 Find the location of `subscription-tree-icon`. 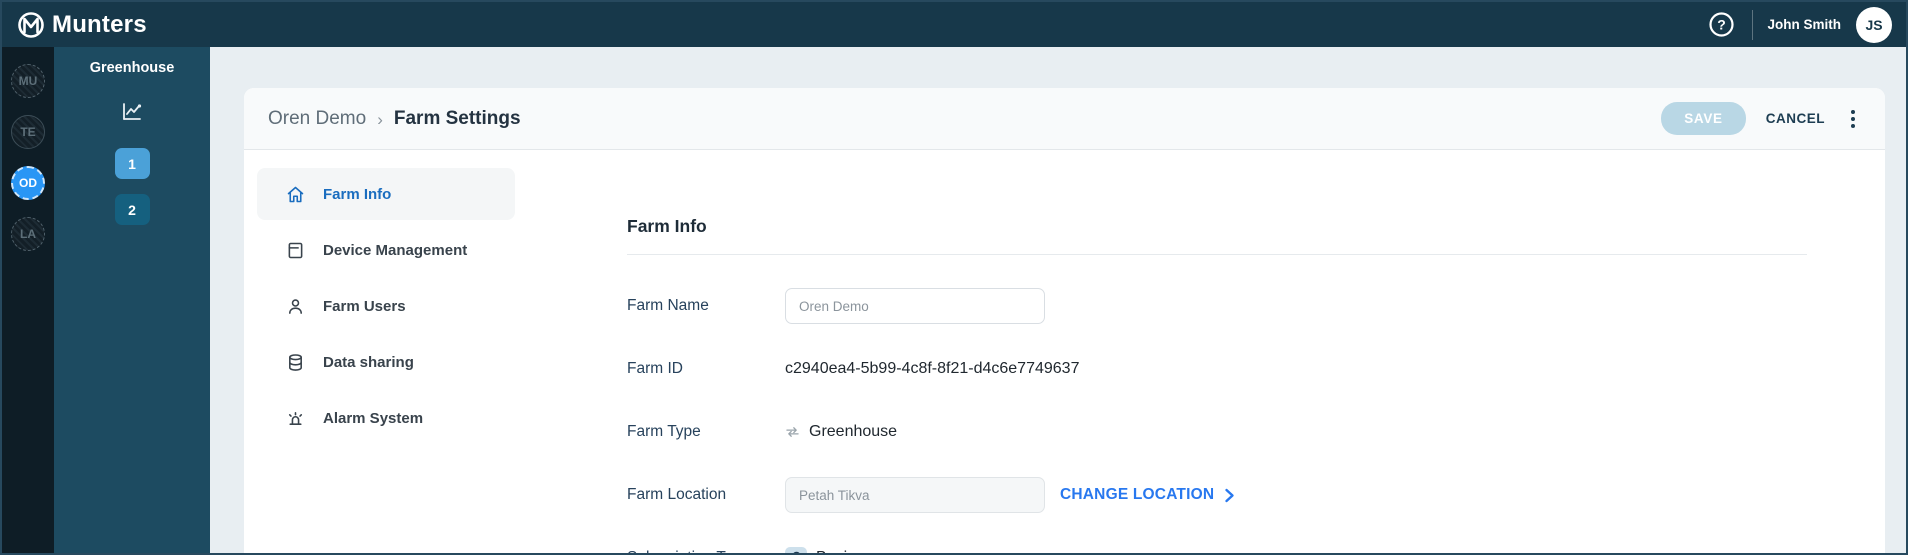

subscription-tree-icon is located at coordinates (796, 550).